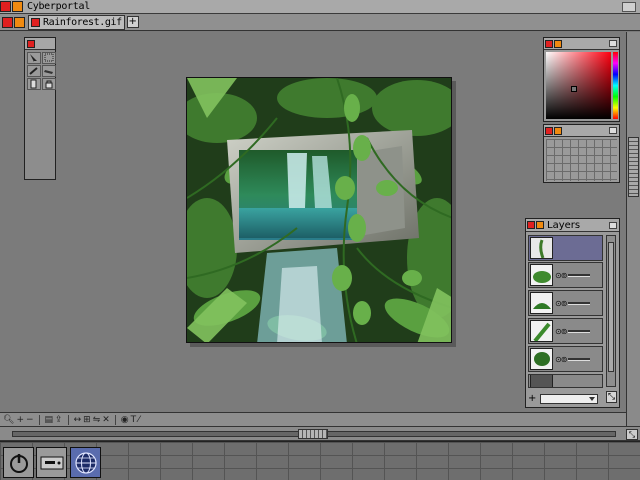  What do you see at coordinates (581, 44) in the screenshot?
I see `color-panel-header` at bounding box center [581, 44].